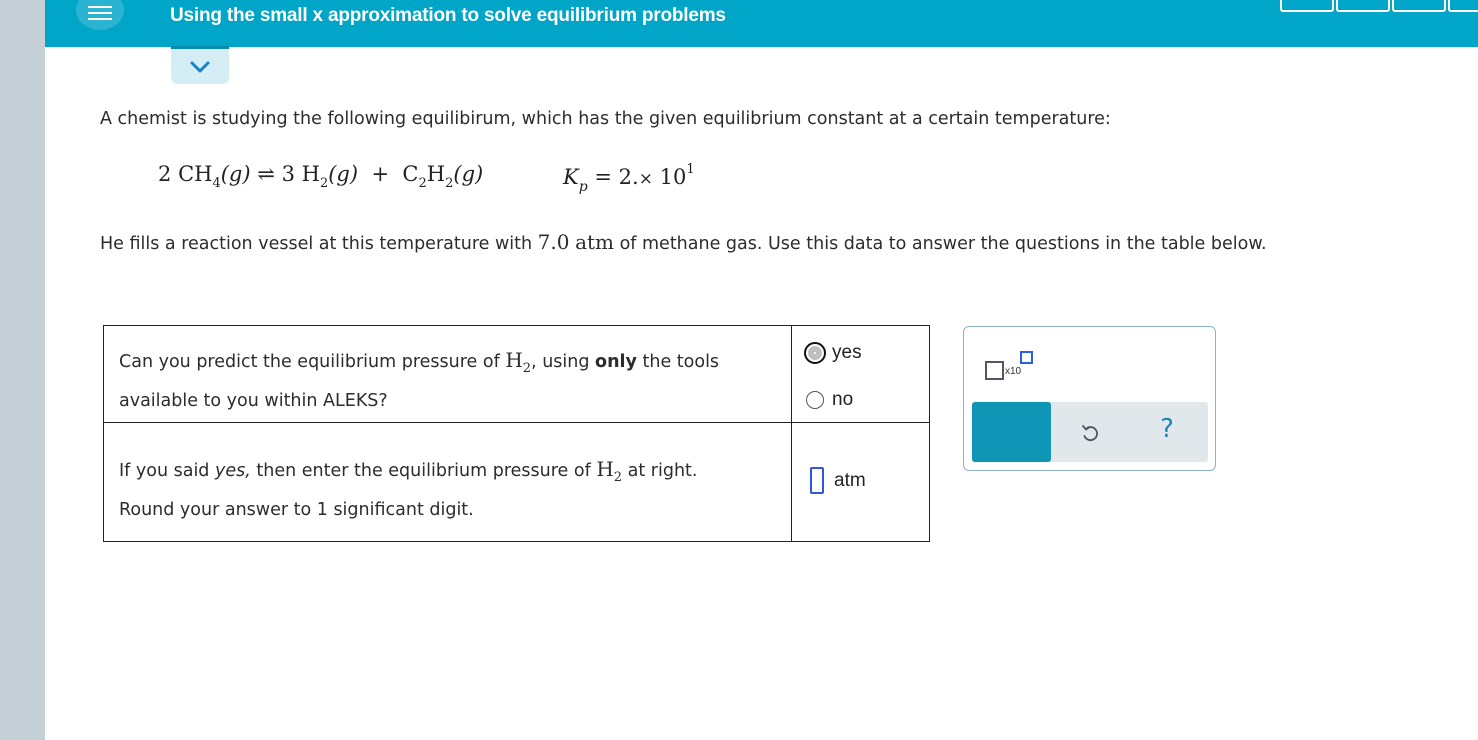 The height and width of the screenshot is (740, 1478). Describe the element at coordinates (321, 176) in the screenshot. I see `reaction-equation: 2 CH4(g) ⇌ 3 H2(g) + C2H2(g)` at that location.